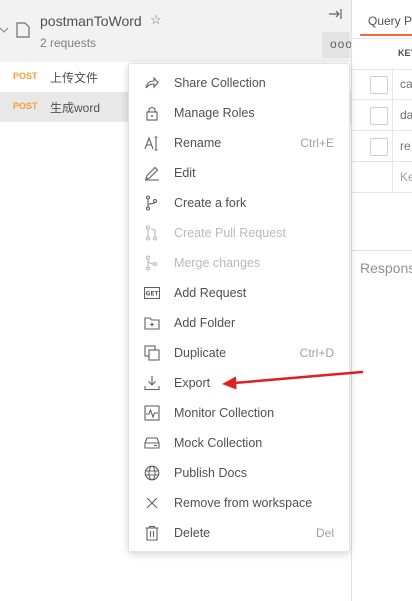 Image resolution: width=412 pixels, height=601 pixels. I want to click on response-title: Respons, so click(386, 268).